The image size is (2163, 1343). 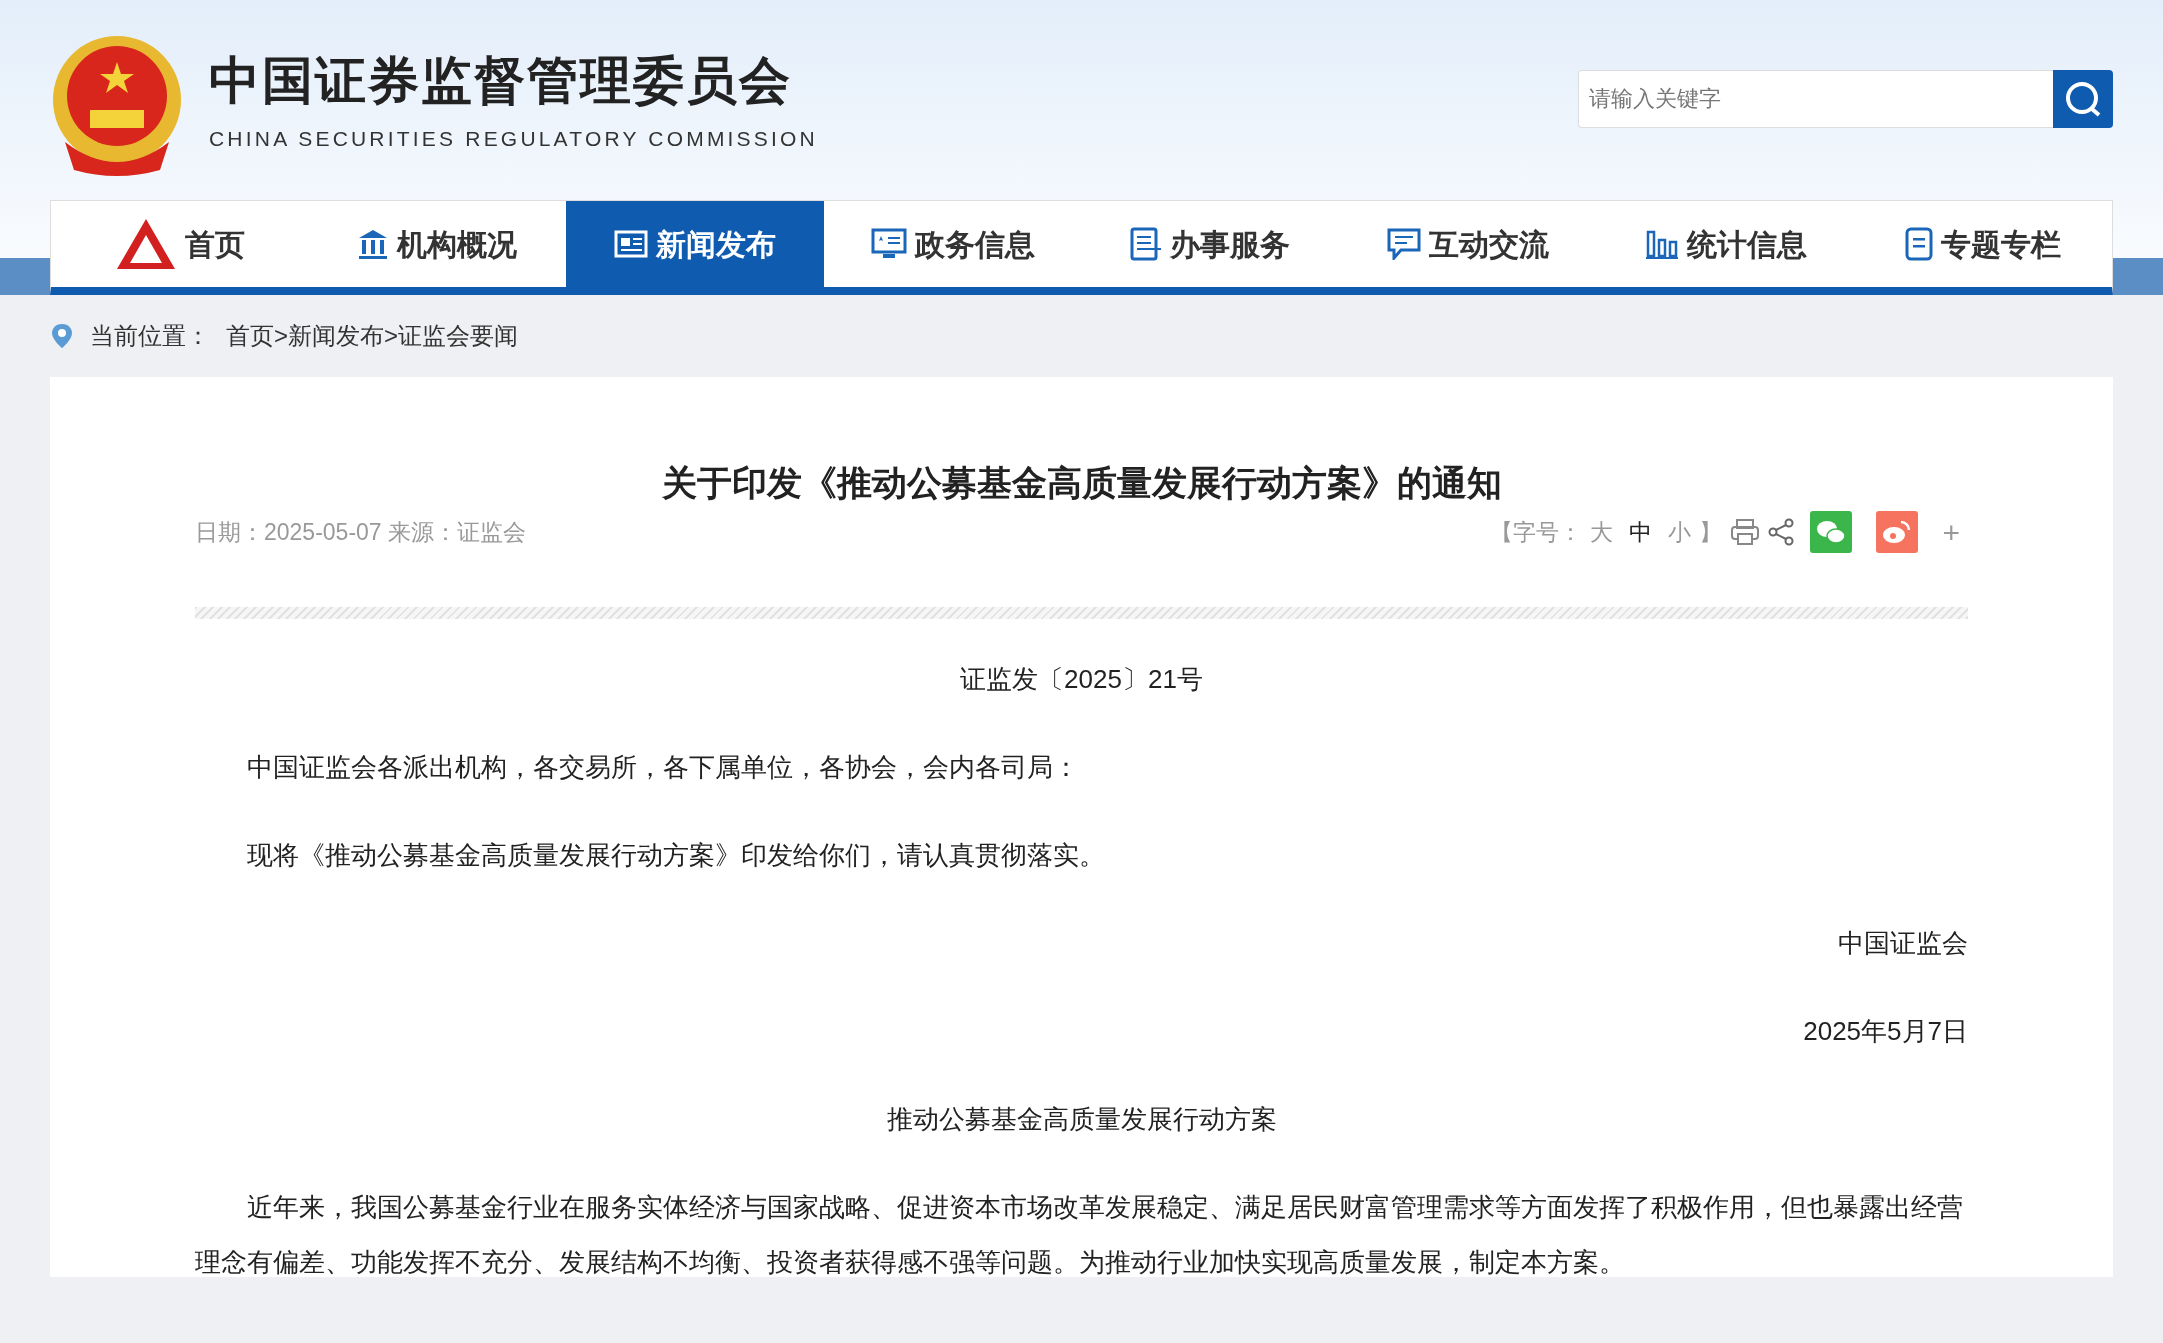 What do you see at coordinates (180, 244) in the screenshot?
I see `nav-tab: 首页` at bounding box center [180, 244].